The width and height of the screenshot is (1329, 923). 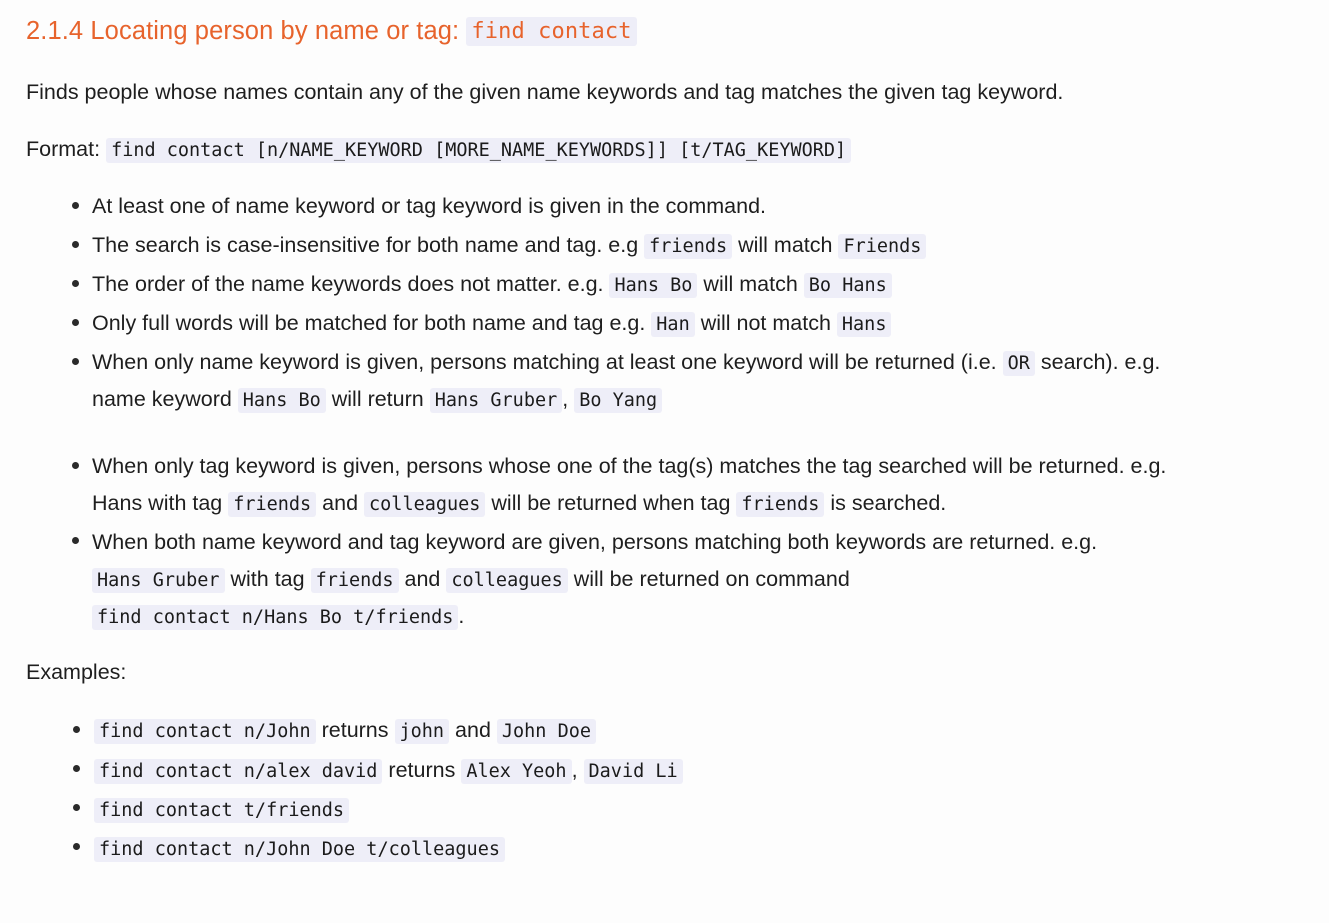 What do you see at coordinates (708, 579) in the screenshot?
I see `inline-text: will be returned on command` at bounding box center [708, 579].